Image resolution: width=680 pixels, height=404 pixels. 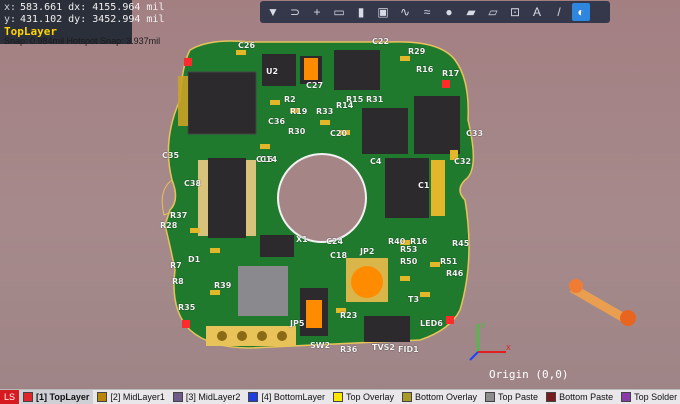 What do you see at coordinates (10, 397) in the screenshot?
I see `layer-set-button: LS` at bounding box center [10, 397].